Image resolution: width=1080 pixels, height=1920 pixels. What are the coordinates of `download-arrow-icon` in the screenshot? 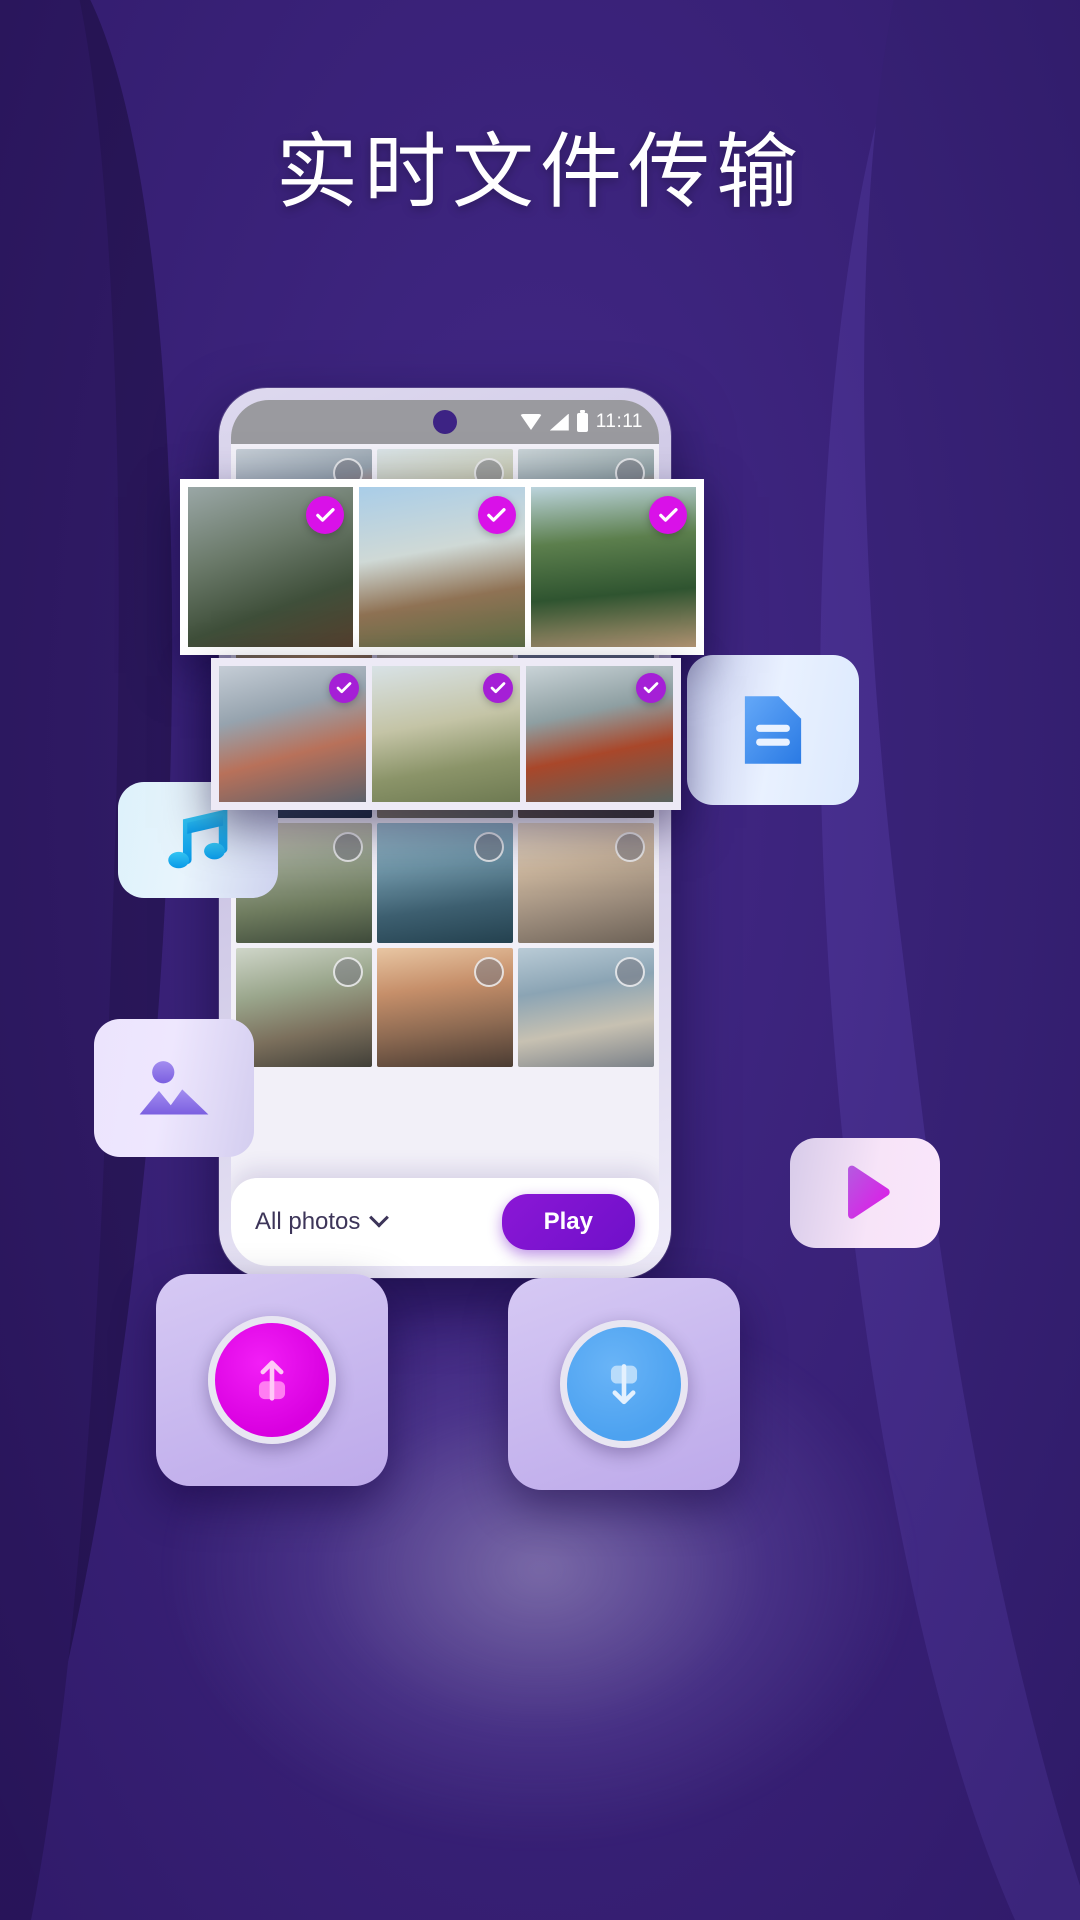 It's located at (624, 1384).